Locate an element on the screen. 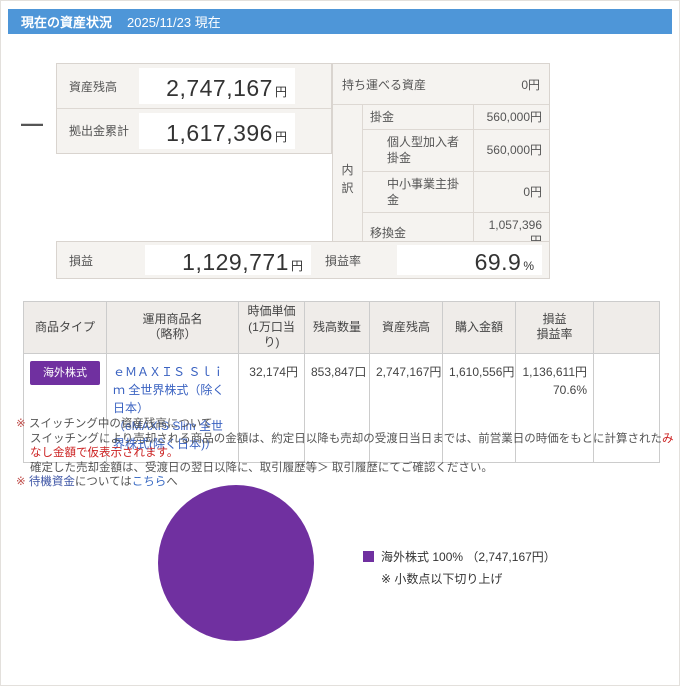 The width and height of the screenshot is (680, 686). profit-loss-unit: 円 is located at coordinates (296, 266).